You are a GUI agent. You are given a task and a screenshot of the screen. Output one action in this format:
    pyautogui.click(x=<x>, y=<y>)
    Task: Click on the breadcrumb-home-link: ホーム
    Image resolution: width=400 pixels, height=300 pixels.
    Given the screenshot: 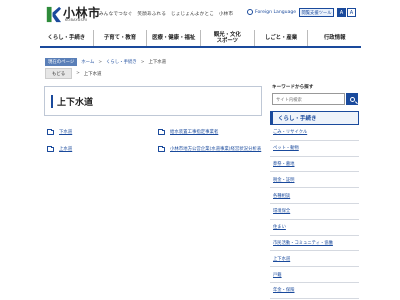 What is the action you would take?
    pyautogui.click(x=87, y=62)
    